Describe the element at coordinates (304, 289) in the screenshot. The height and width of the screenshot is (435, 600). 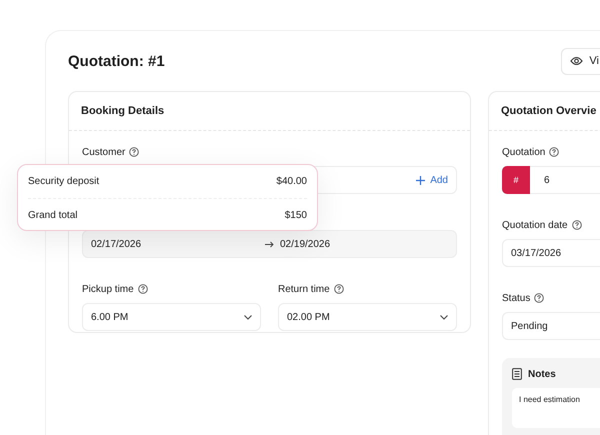
I see `field-label: Return time` at that location.